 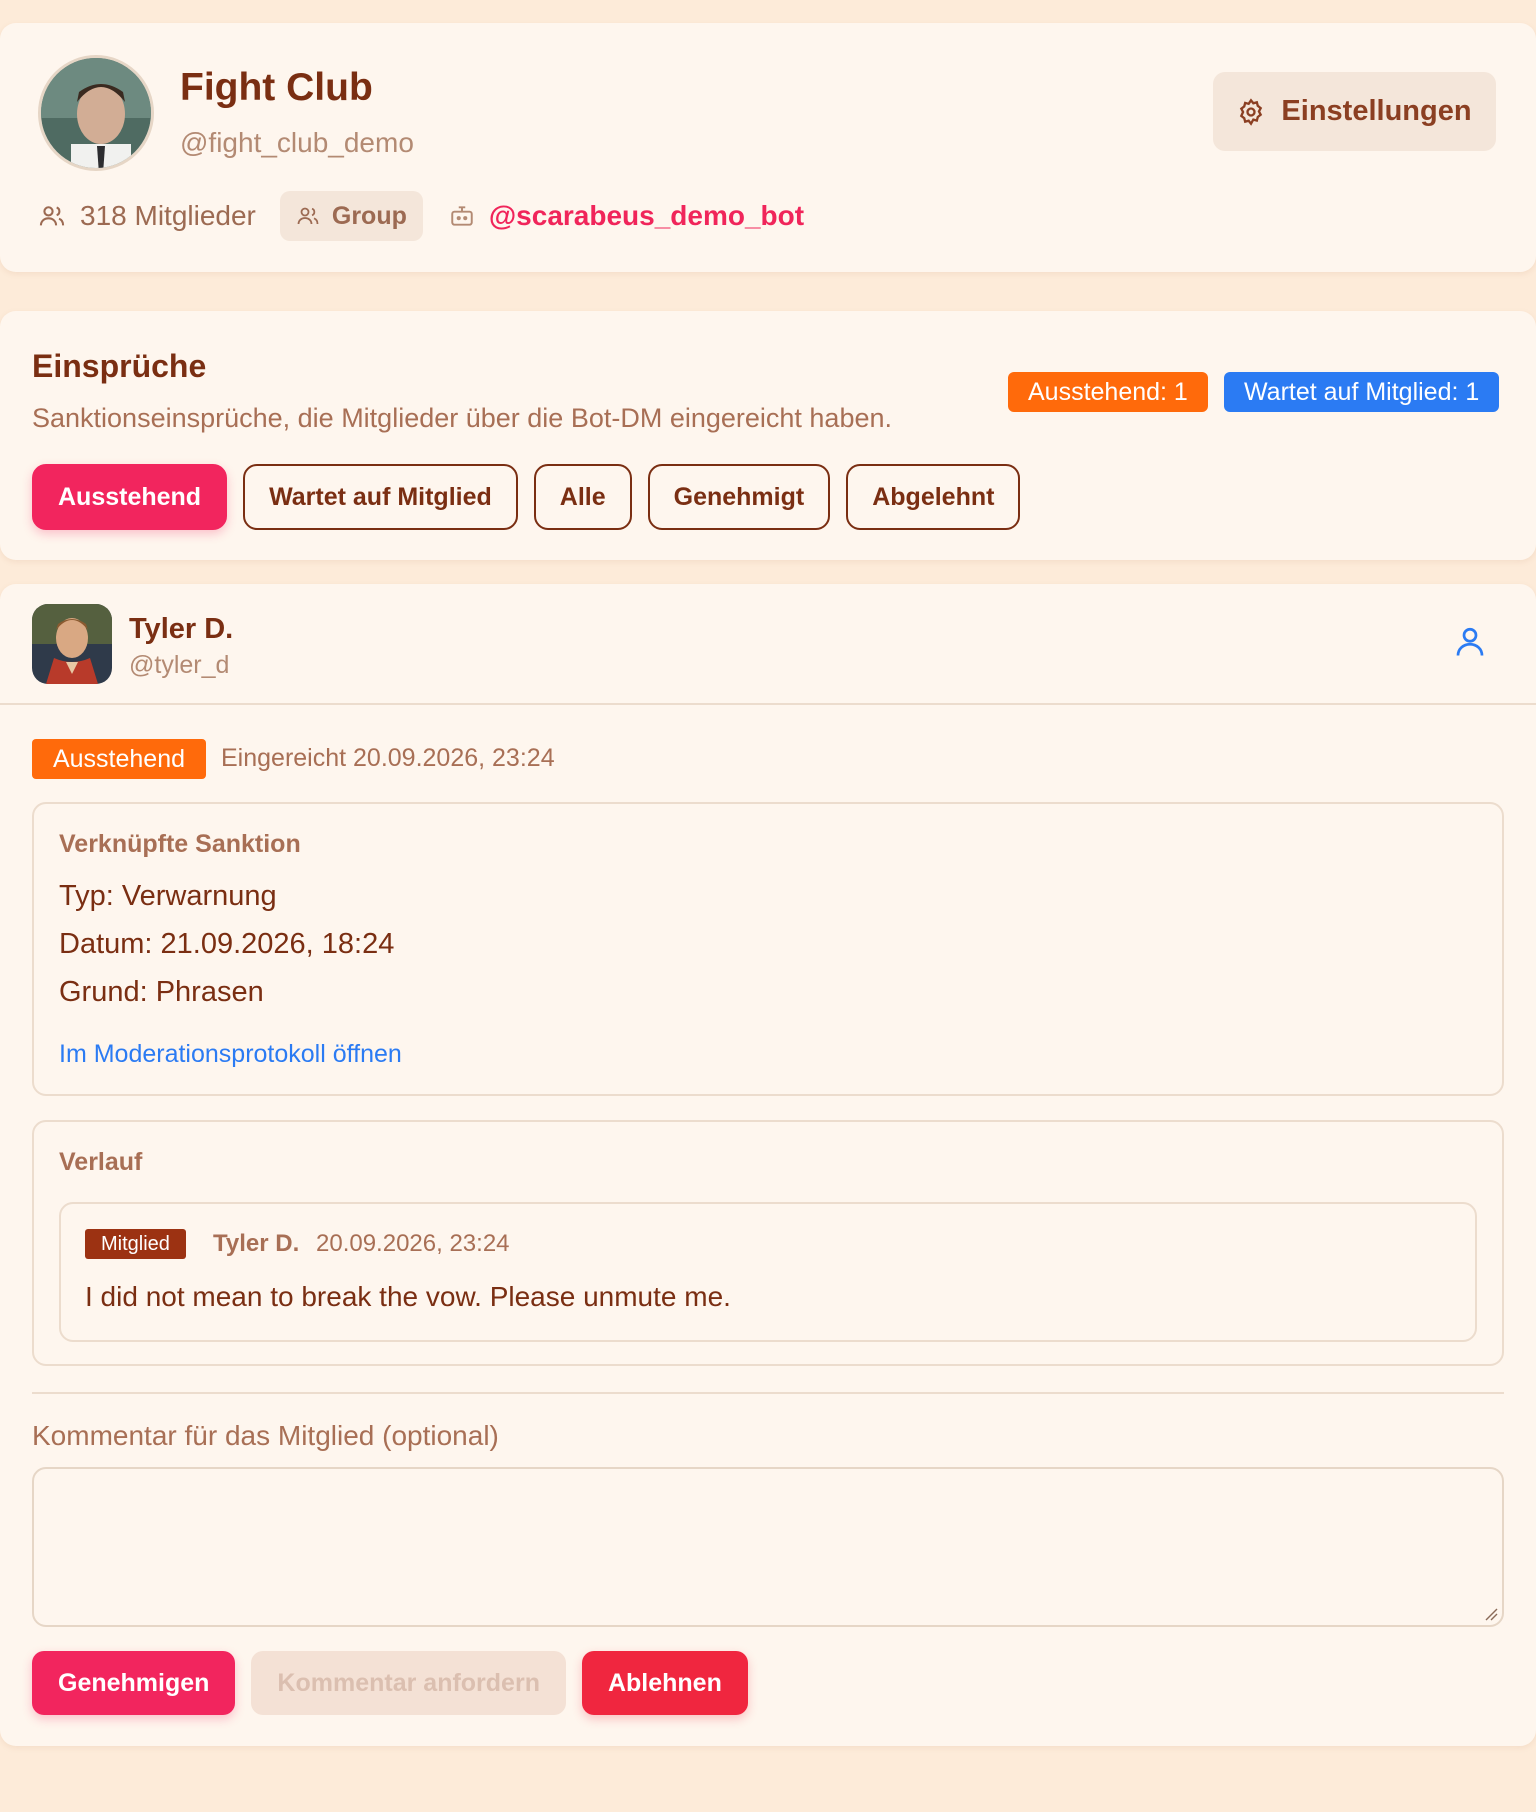 I want to click on history-title: Verlauf, so click(x=101, y=1162).